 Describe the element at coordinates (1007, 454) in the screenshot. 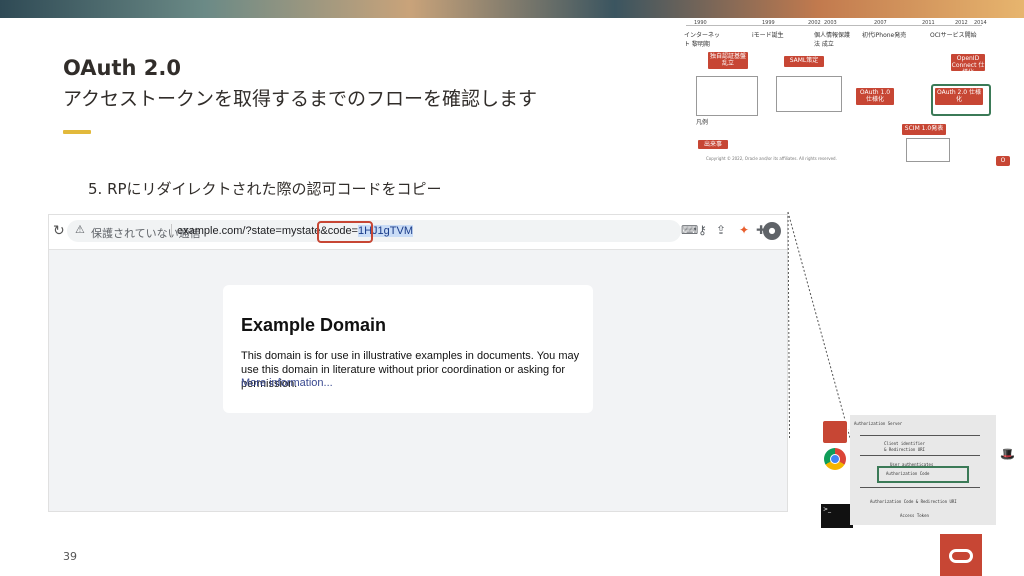

I see `hat-icon: 🎩` at that location.